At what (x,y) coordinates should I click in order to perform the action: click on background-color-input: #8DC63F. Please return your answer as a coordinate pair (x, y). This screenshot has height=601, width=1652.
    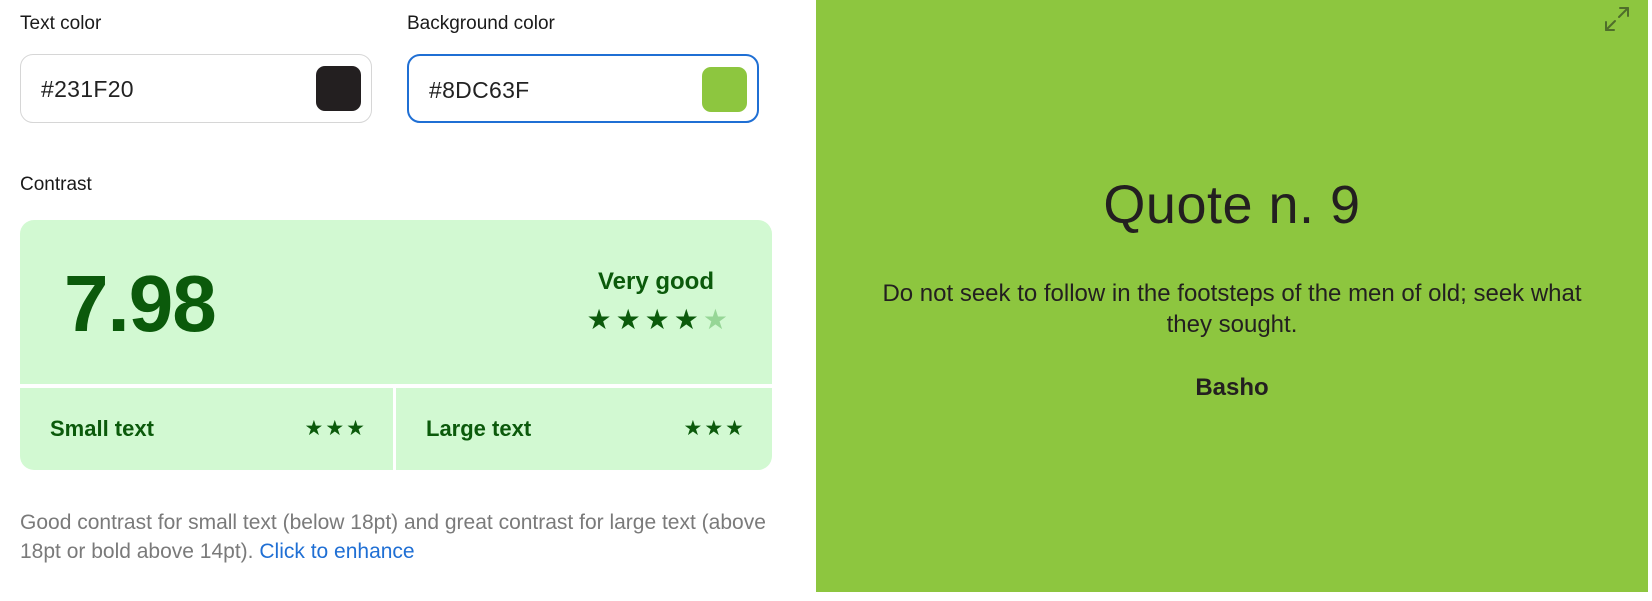
    Looking at the image, I should click on (479, 90).